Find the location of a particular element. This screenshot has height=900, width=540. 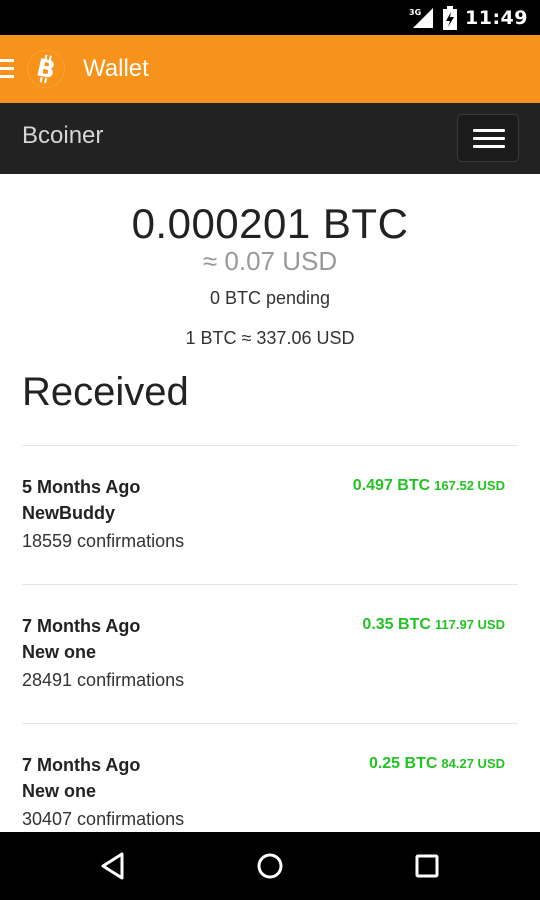

transaction-amount-usd: 167.52 USD is located at coordinates (469, 485).